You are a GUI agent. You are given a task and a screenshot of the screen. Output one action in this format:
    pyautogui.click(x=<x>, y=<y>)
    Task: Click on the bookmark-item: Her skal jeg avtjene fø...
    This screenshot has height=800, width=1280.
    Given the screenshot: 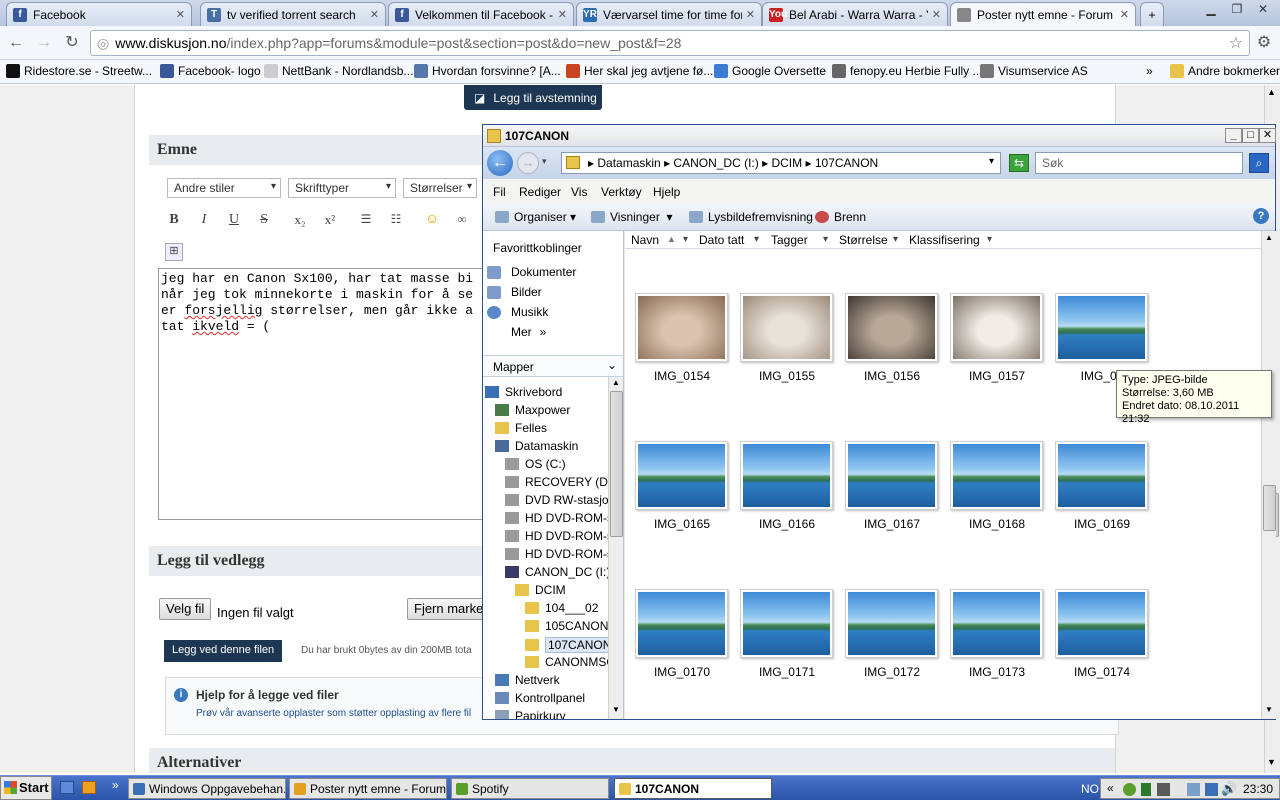 What is the action you would take?
    pyautogui.click(x=639, y=71)
    